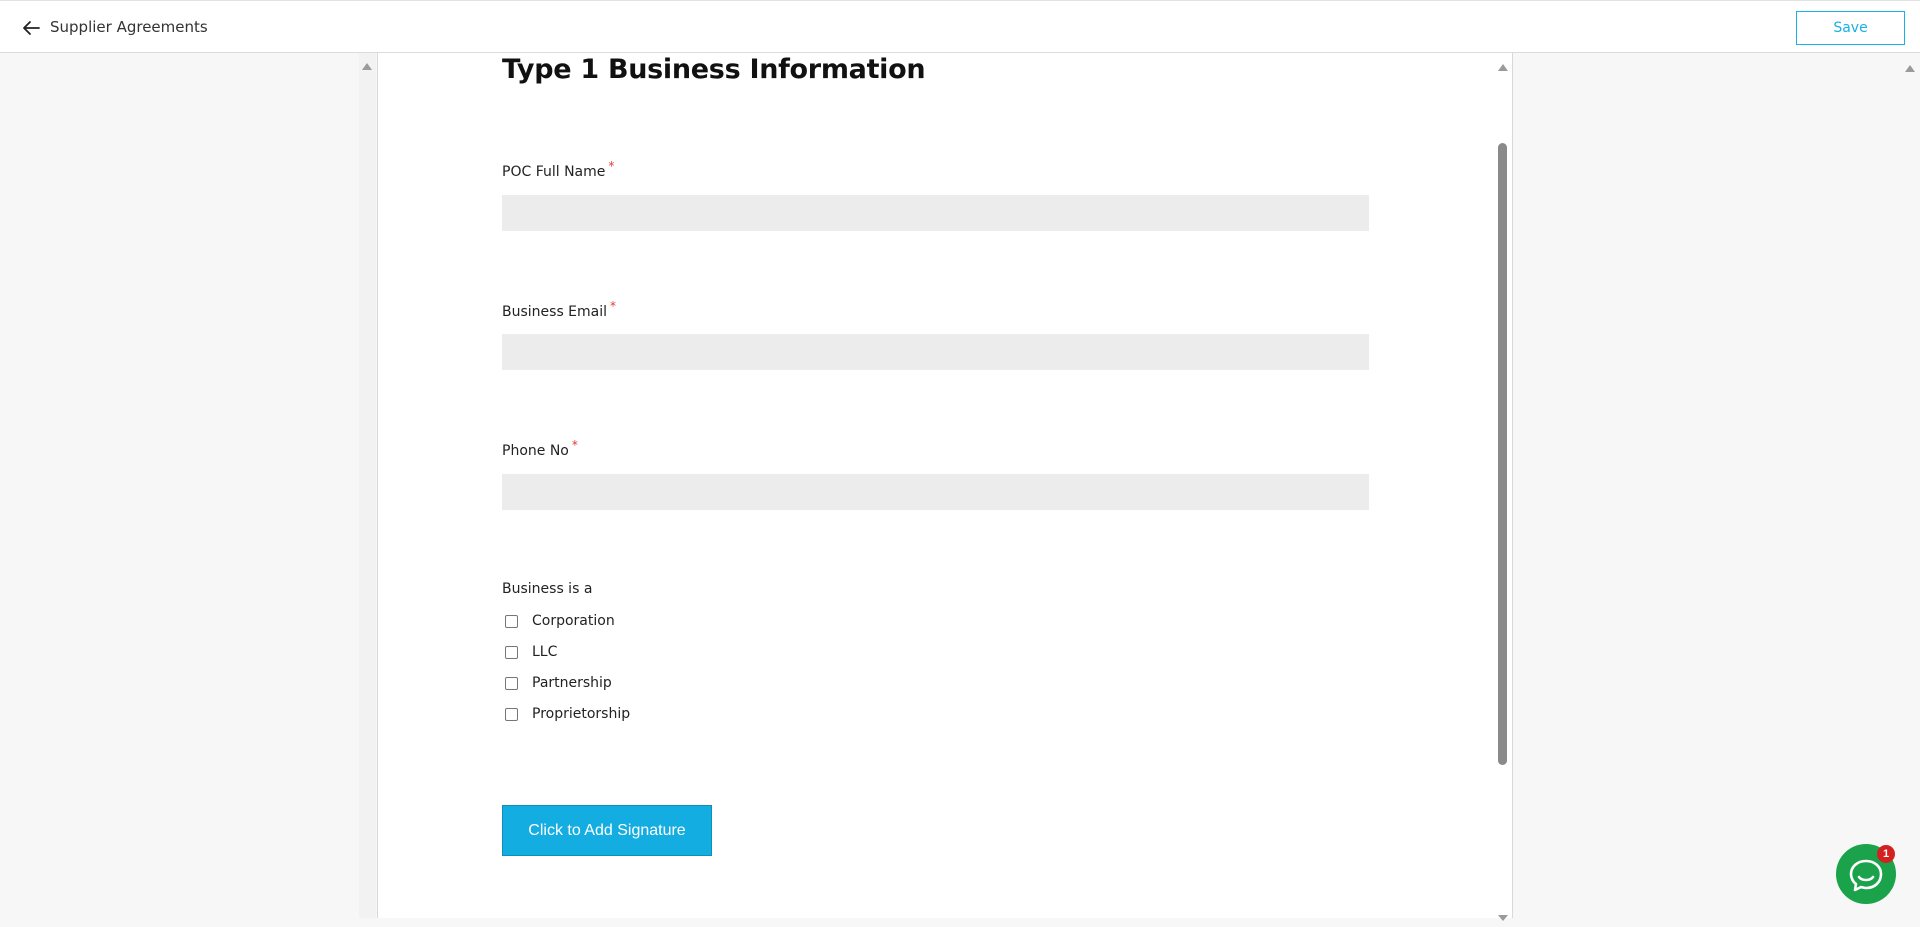  I want to click on document-scrollbar, so click(1503, 487).